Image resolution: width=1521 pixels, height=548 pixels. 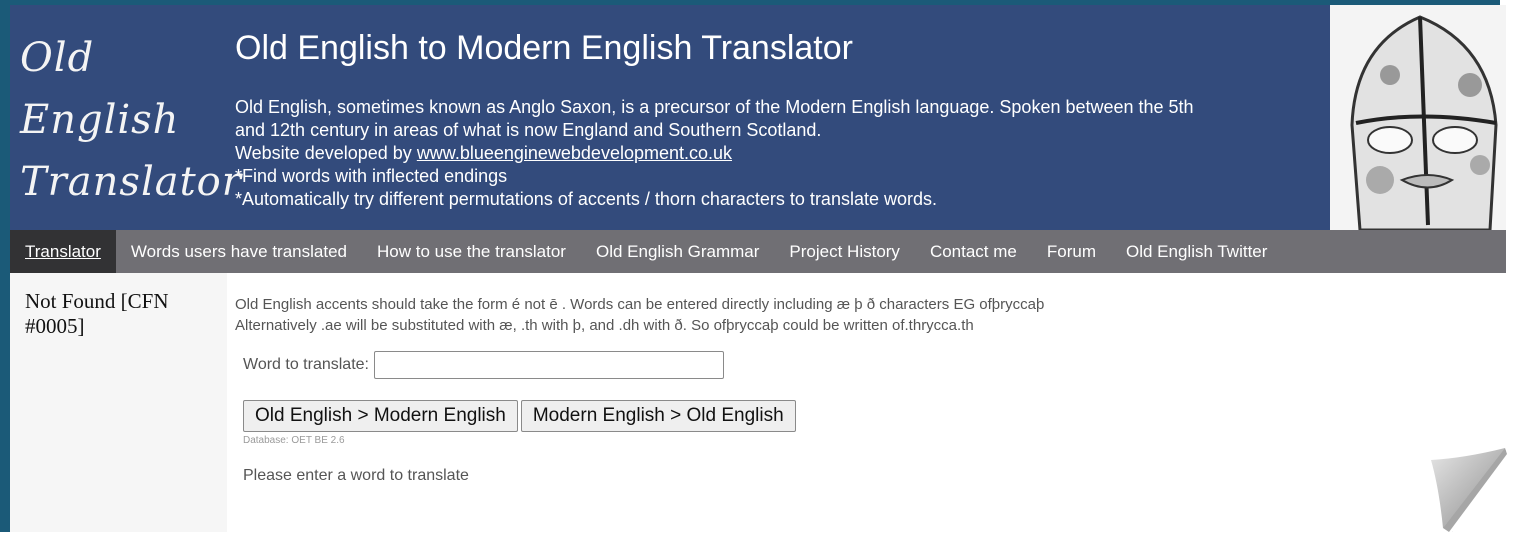 I want to click on site-logo: Old English Translator, so click(x=131, y=120).